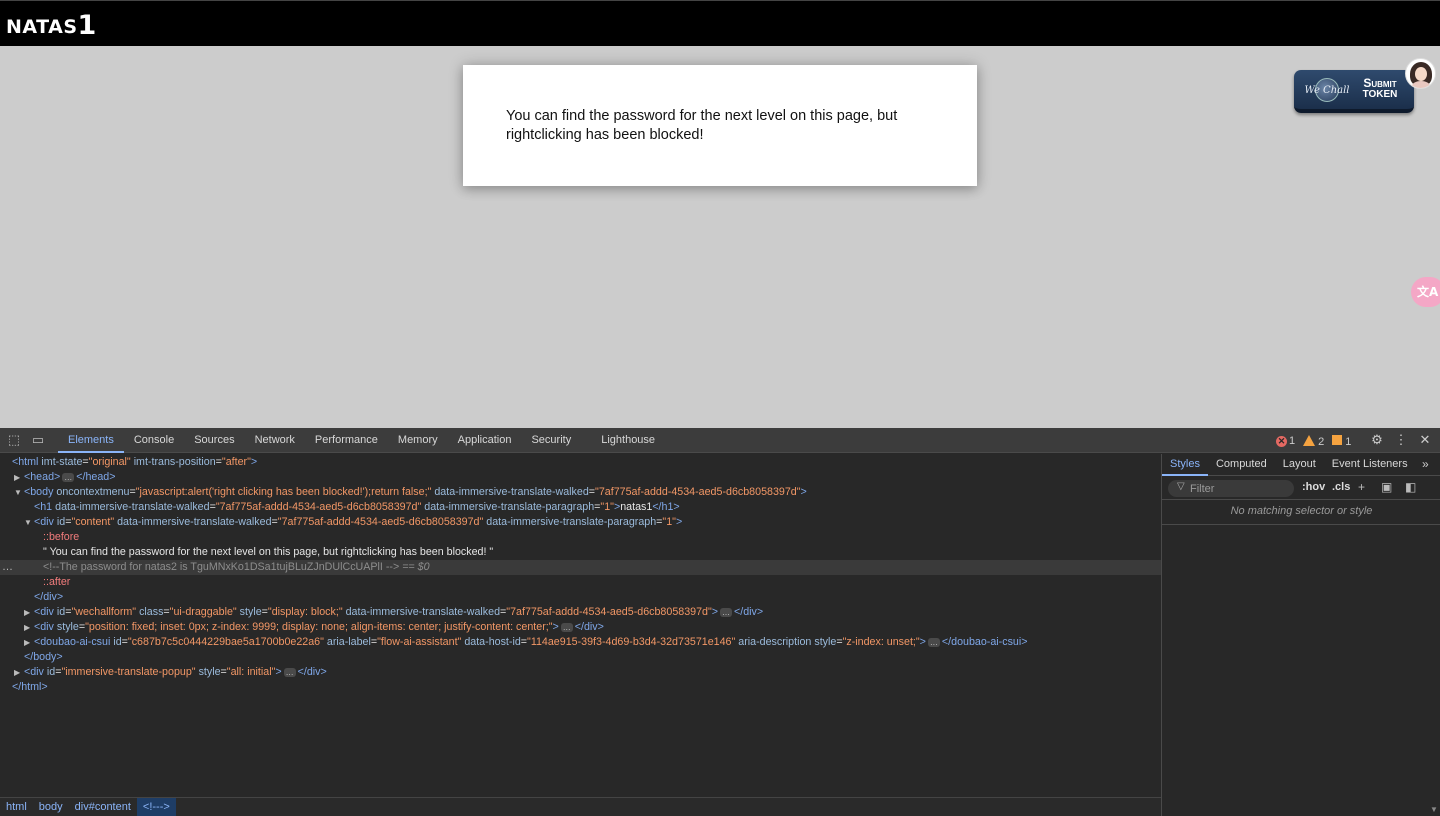 The height and width of the screenshot is (816, 1440). Describe the element at coordinates (1240, 488) in the screenshot. I see `styles-filter-input` at that location.